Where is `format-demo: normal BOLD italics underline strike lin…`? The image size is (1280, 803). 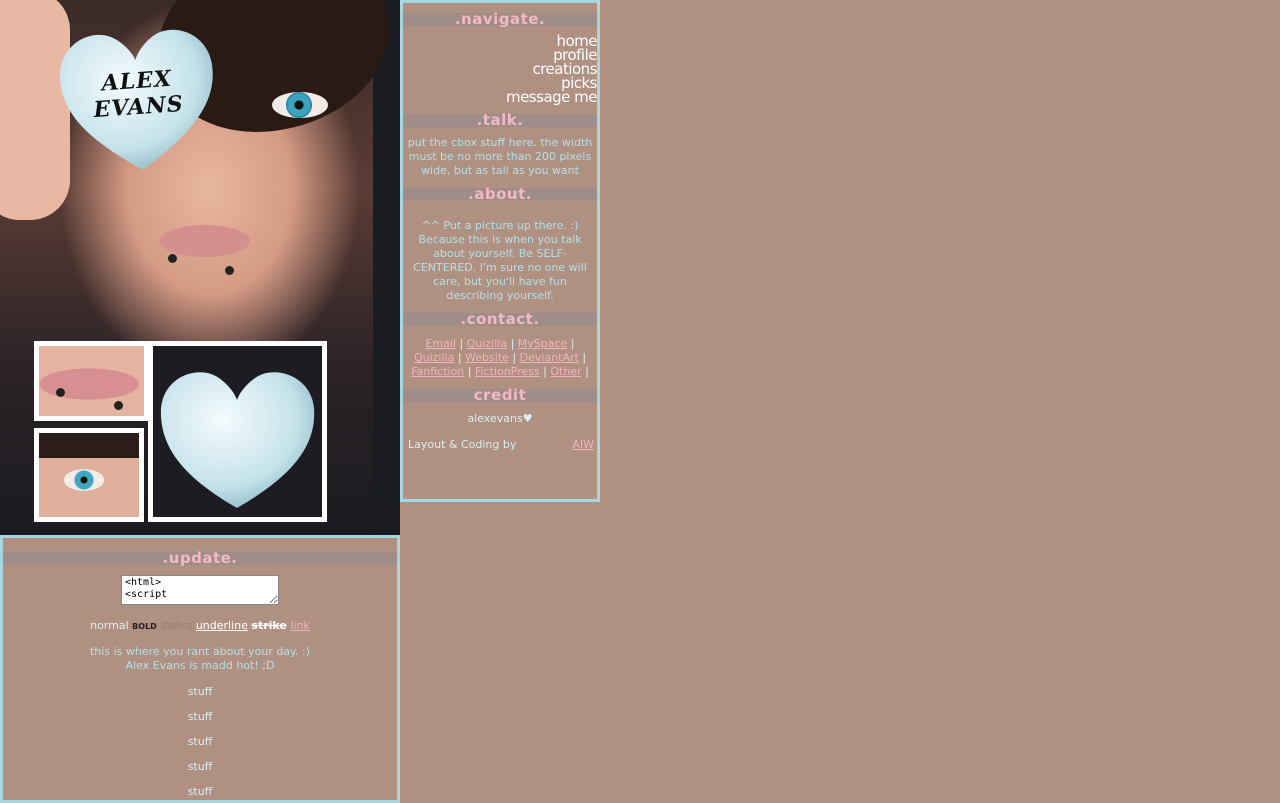
format-demo: normal BOLD italics underline strike lin… is located at coordinates (200, 625).